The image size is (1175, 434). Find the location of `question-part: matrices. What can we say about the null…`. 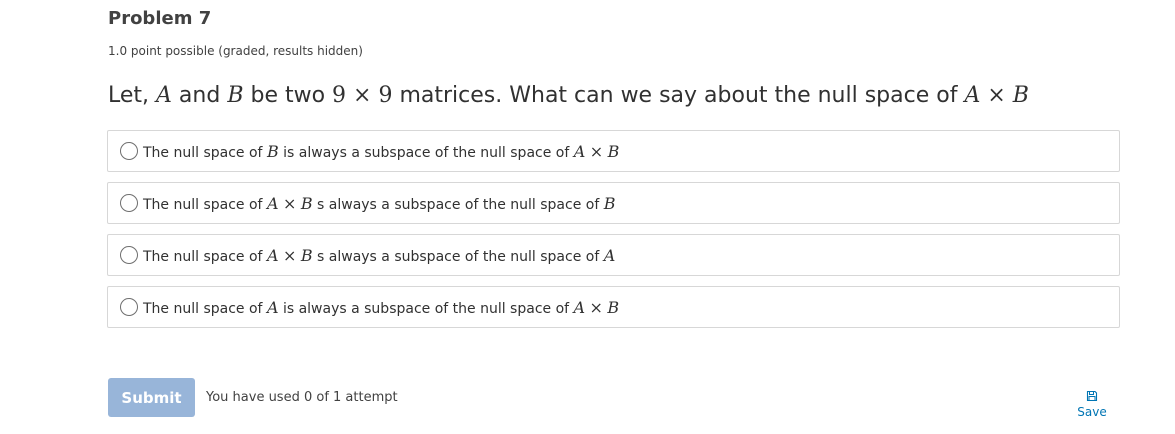

question-part: matrices. What can we say about the null… is located at coordinates (678, 95).